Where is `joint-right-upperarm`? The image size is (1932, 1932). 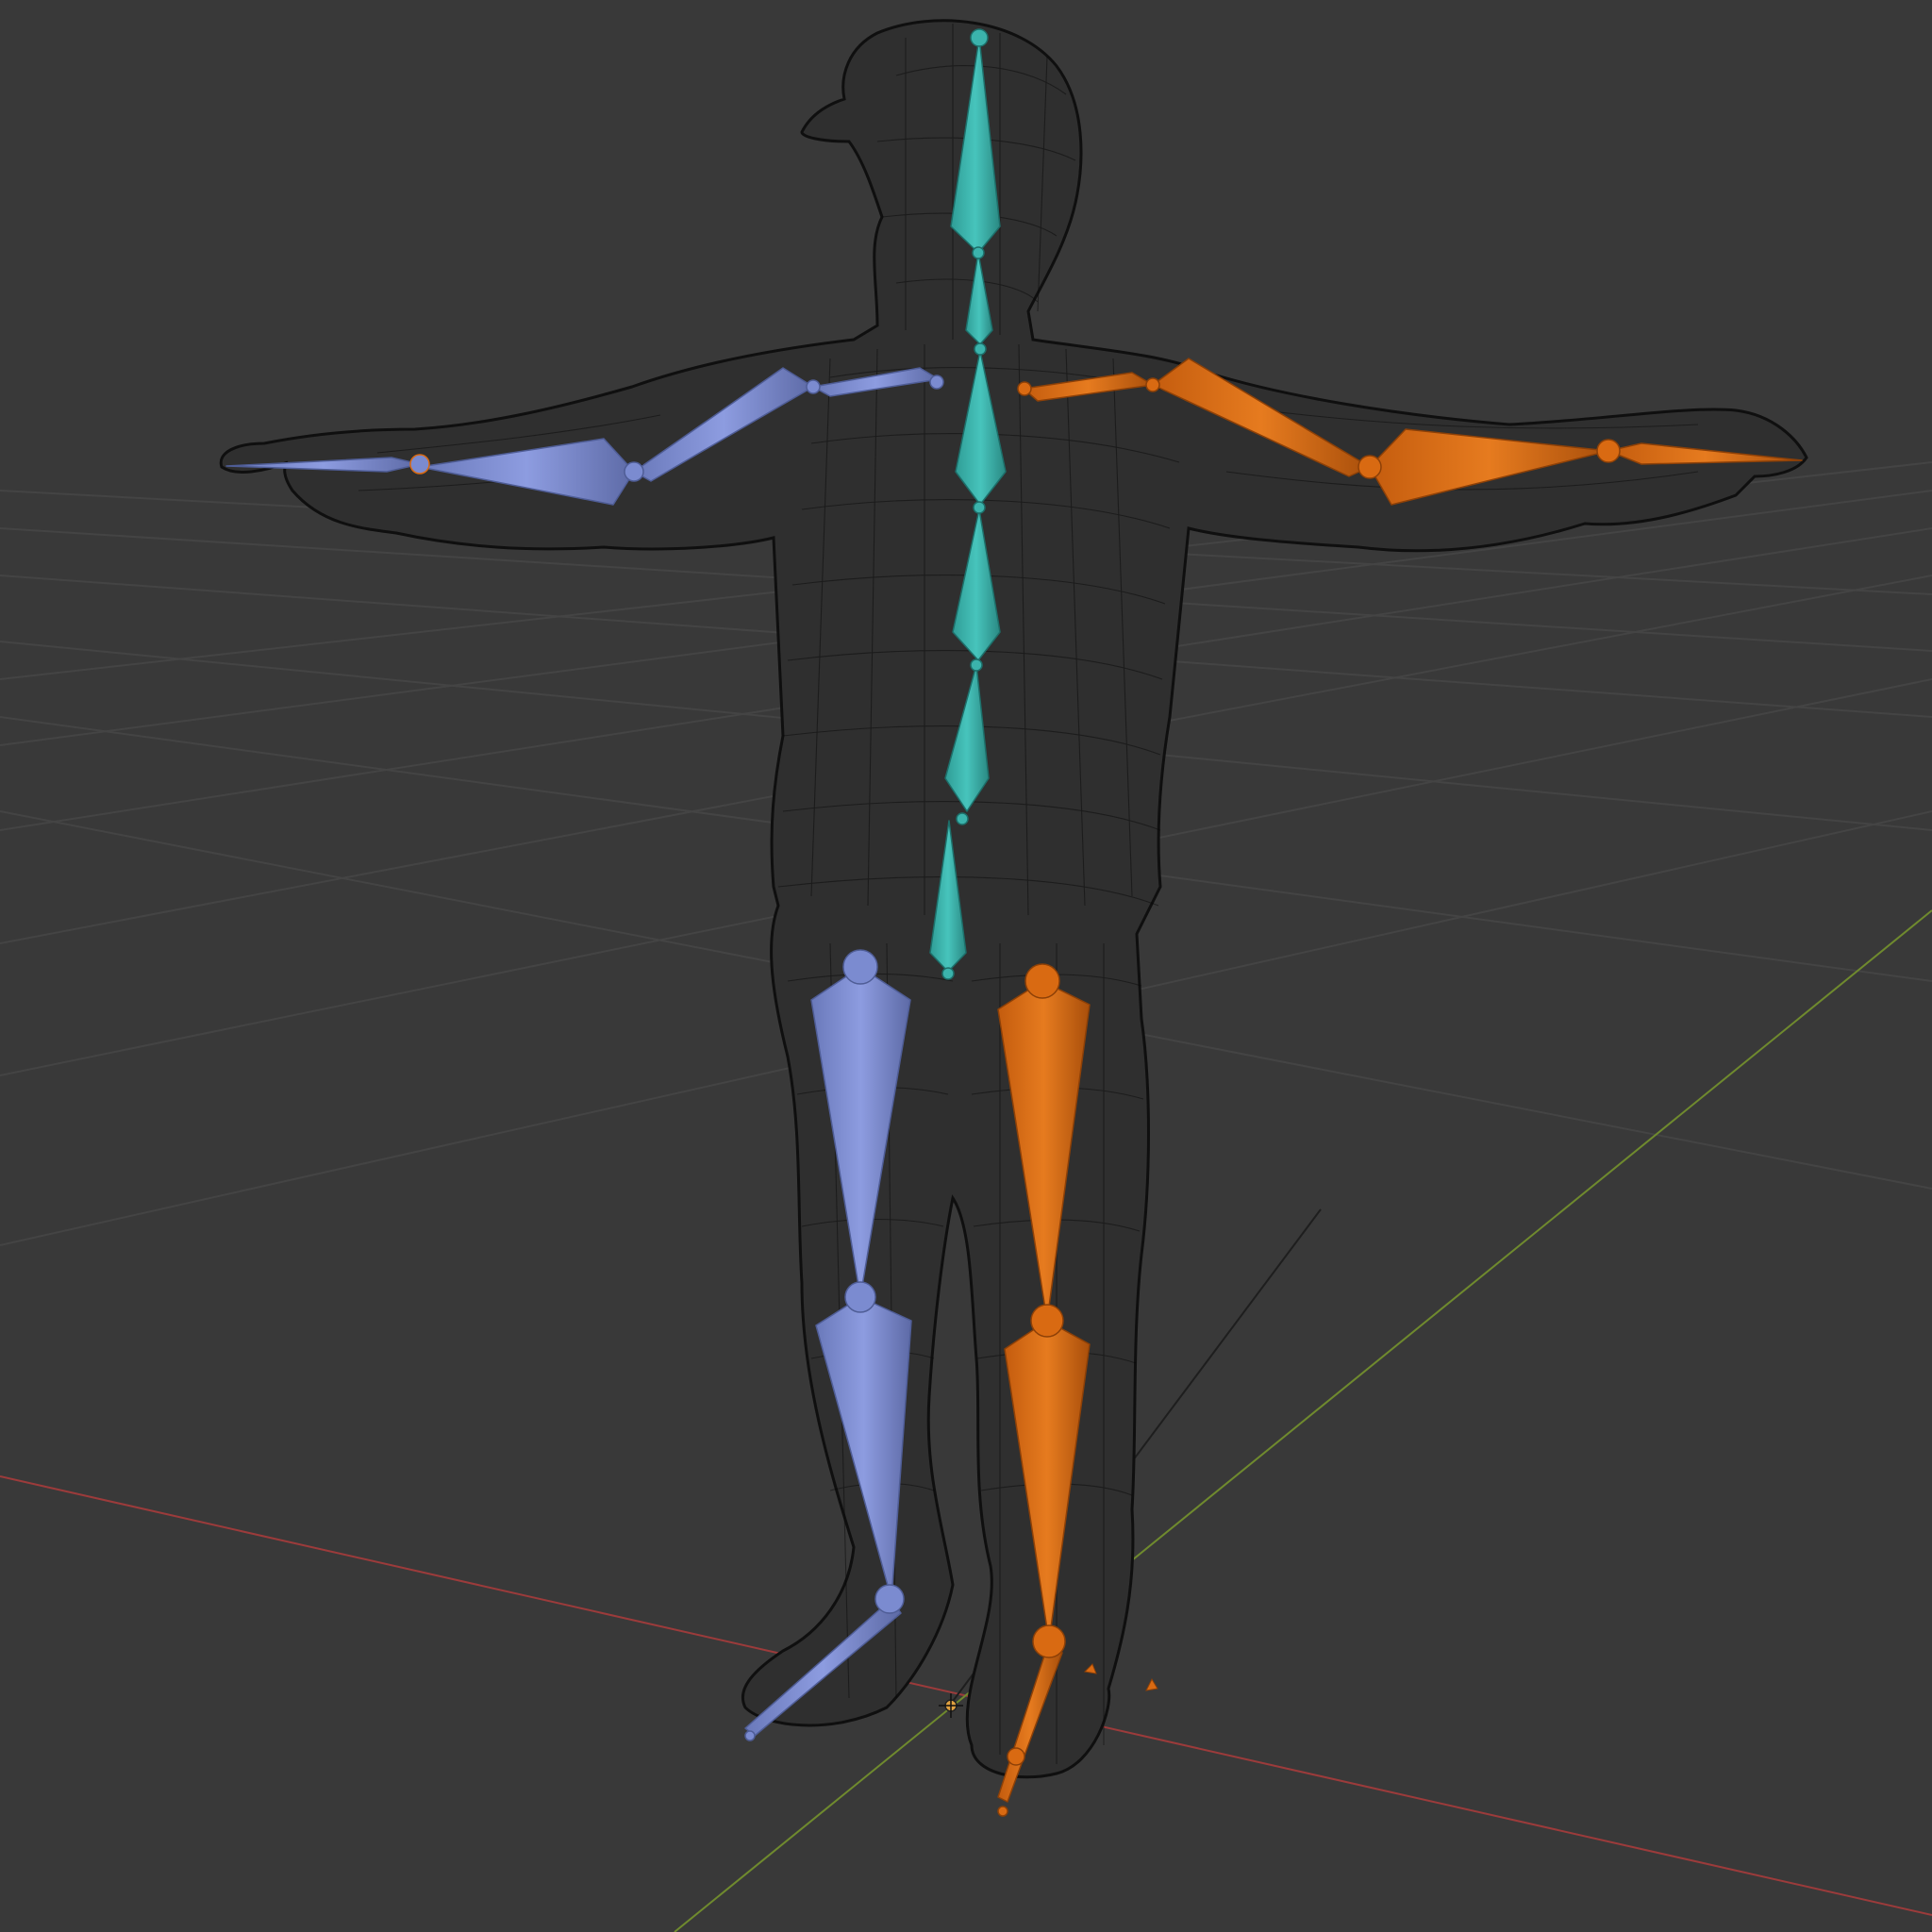 joint-right-upperarm is located at coordinates (1152, 385).